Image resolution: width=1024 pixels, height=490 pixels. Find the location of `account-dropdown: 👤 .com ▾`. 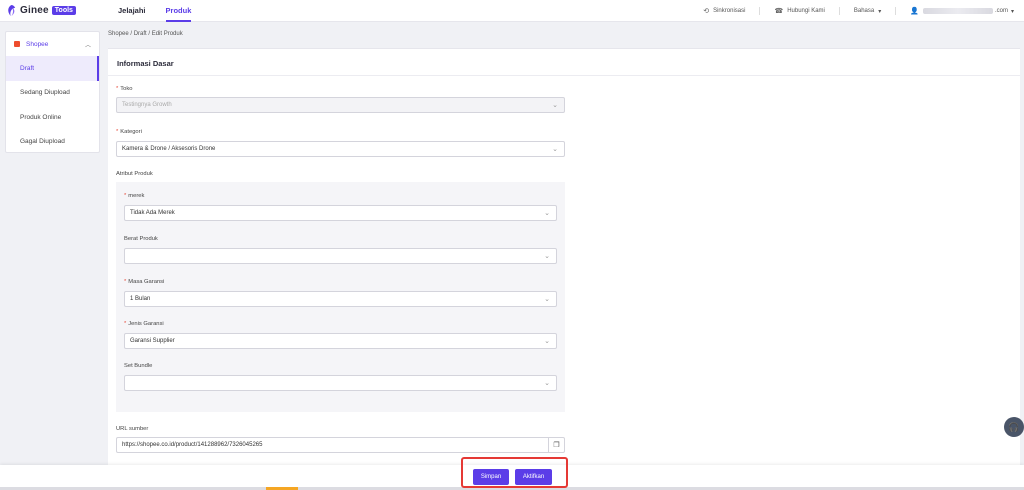

account-dropdown: 👤 .com ▾ is located at coordinates (962, 11).